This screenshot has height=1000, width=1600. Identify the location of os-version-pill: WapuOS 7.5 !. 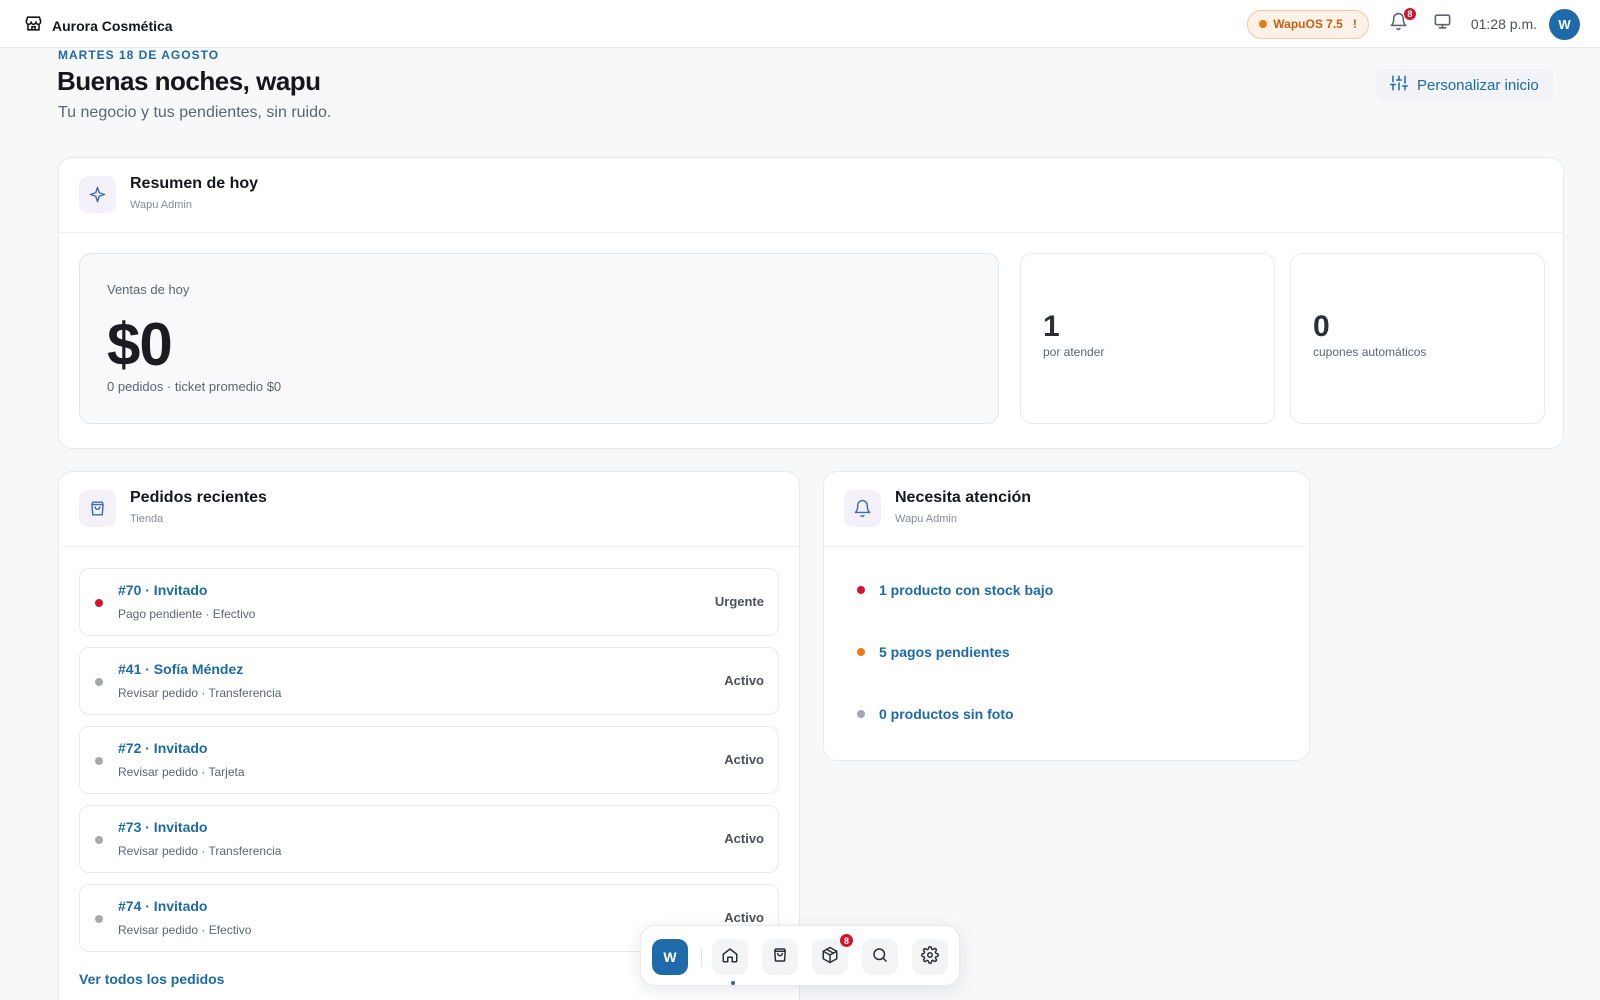
(1308, 24).